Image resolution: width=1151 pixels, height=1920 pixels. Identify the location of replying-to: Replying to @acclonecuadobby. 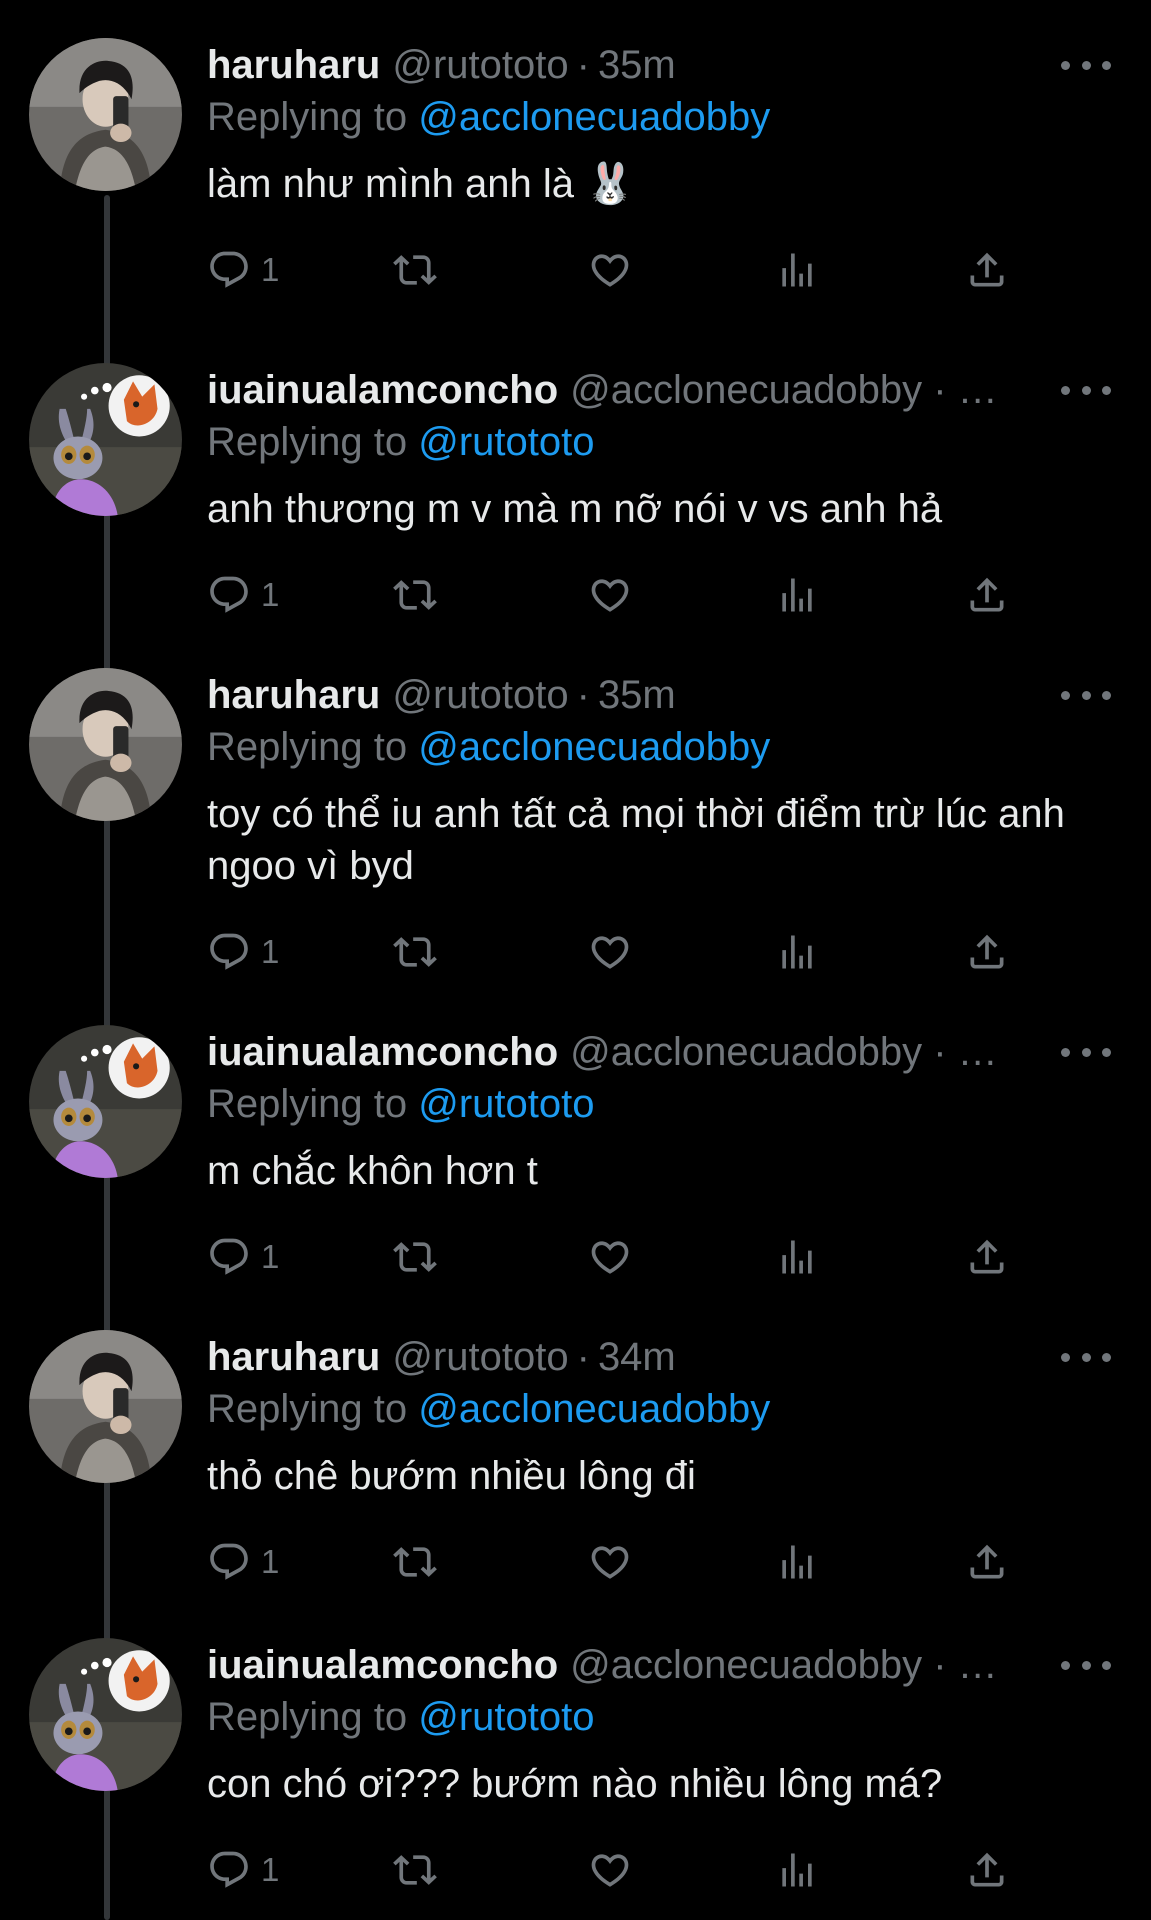
(488, 117).